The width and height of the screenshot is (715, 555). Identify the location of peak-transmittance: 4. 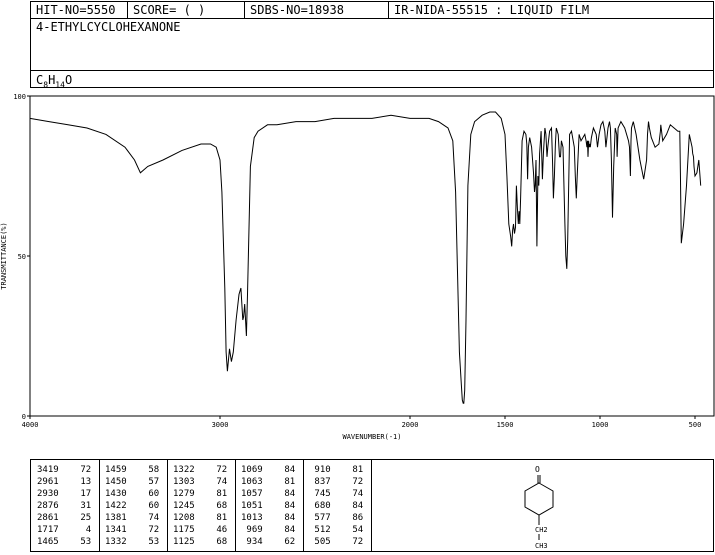
(80, 530).